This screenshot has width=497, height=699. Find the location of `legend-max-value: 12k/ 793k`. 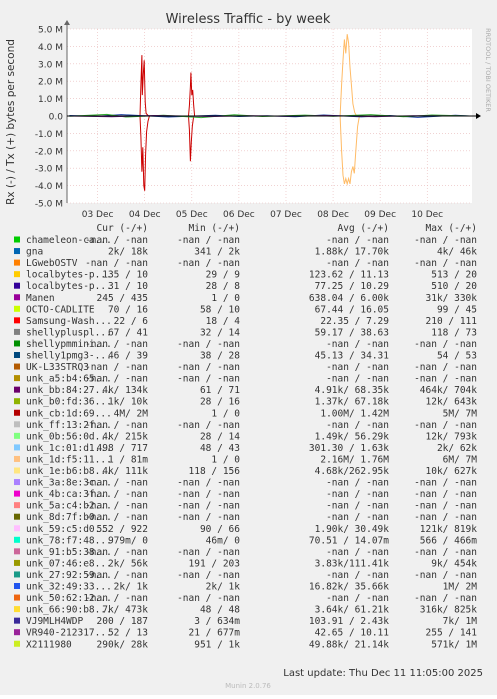

legend-max-value: 12k/ 793k is located at coordinates (452, 436).